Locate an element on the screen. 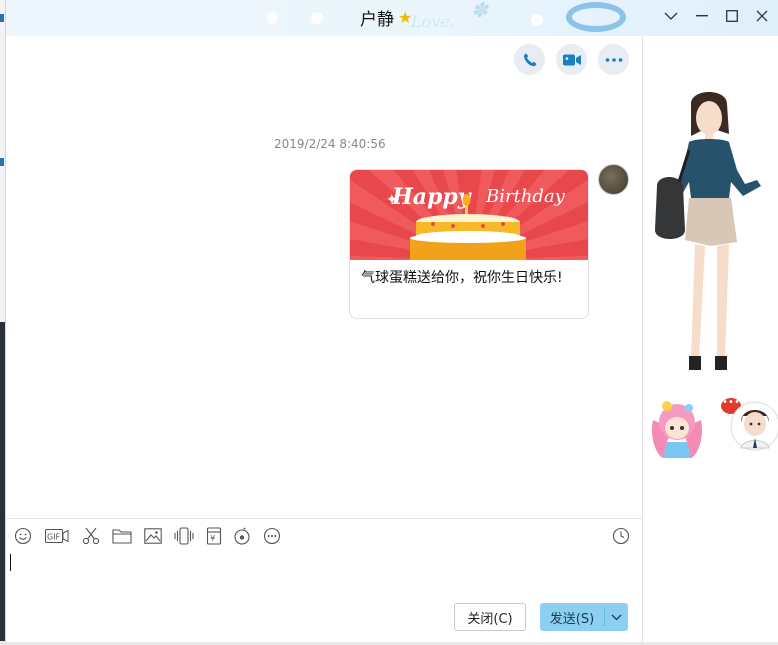  music-icon is located at coordinates (242, 536).